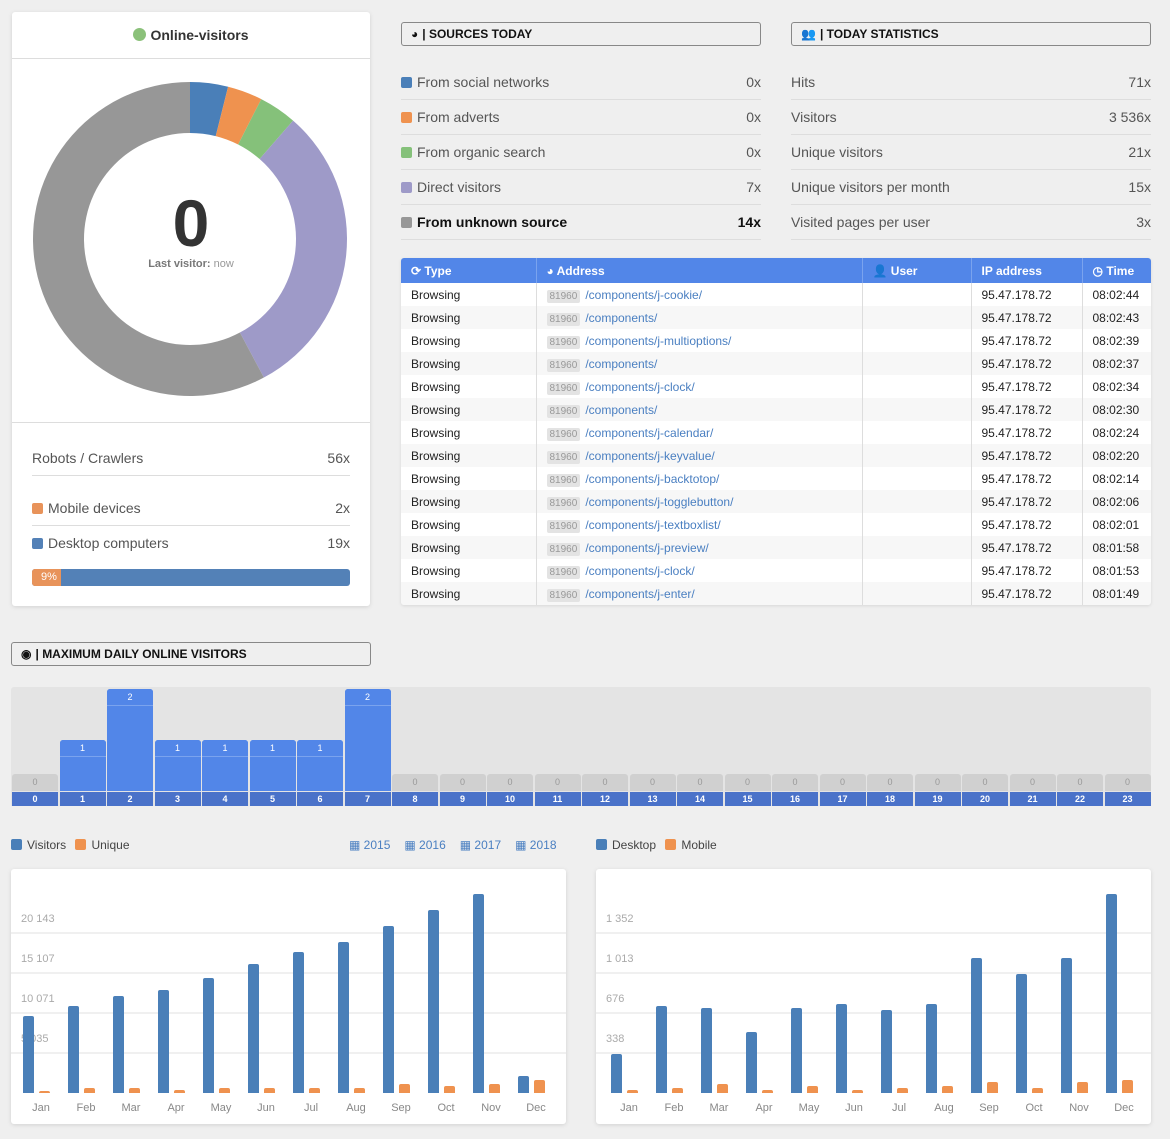 The width and height of the screenshot is (1170, 1139). What do you see at coordinates (639, 594) in the screenshot?
I see `address-link: /components/j-enter/` at bounding box center [639, 594].